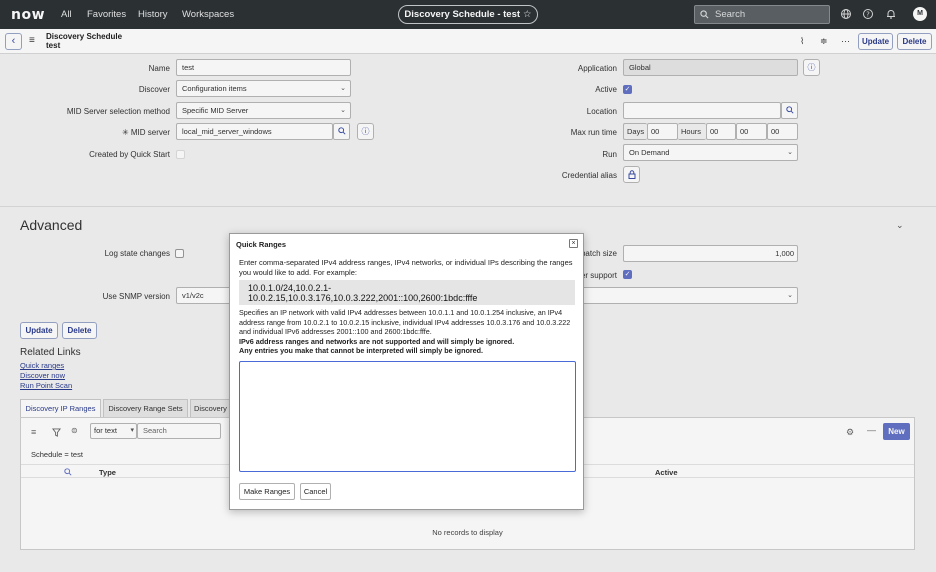 Image resolution: width=936 pixels, height=572 pixels. Describe the element at coordinates (261, 244) in the screenshot. I see `dialog-title: Quick Ranges` at that location.